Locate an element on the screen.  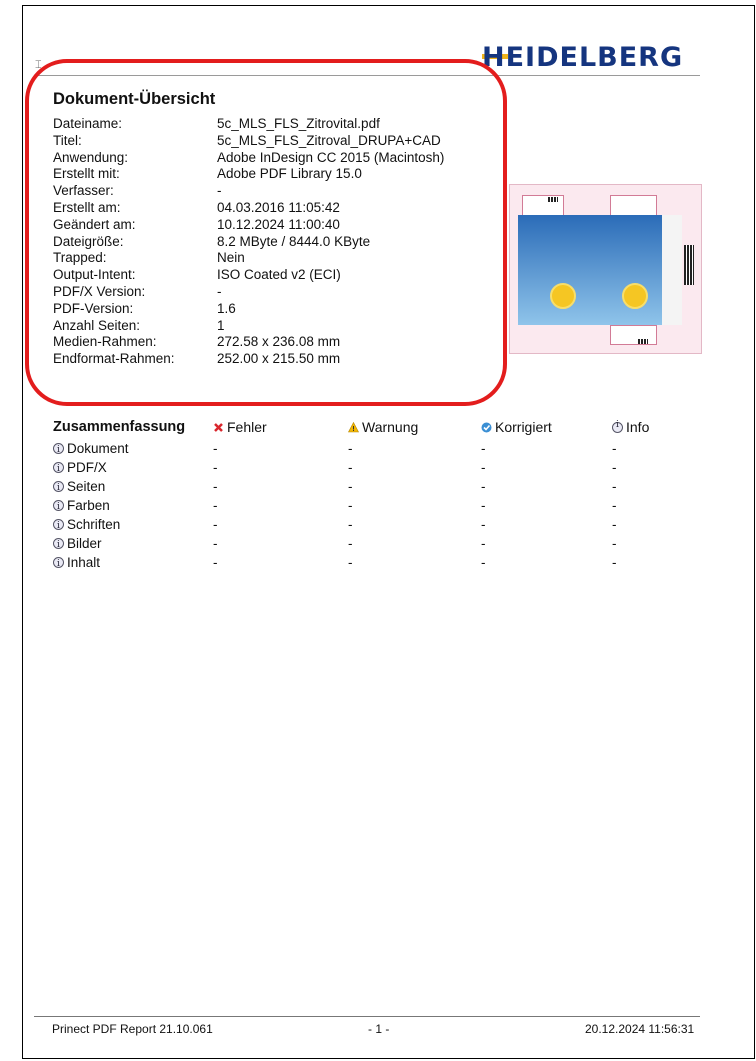
summary-row-label: Dokument is located at coordinates (98, 448).